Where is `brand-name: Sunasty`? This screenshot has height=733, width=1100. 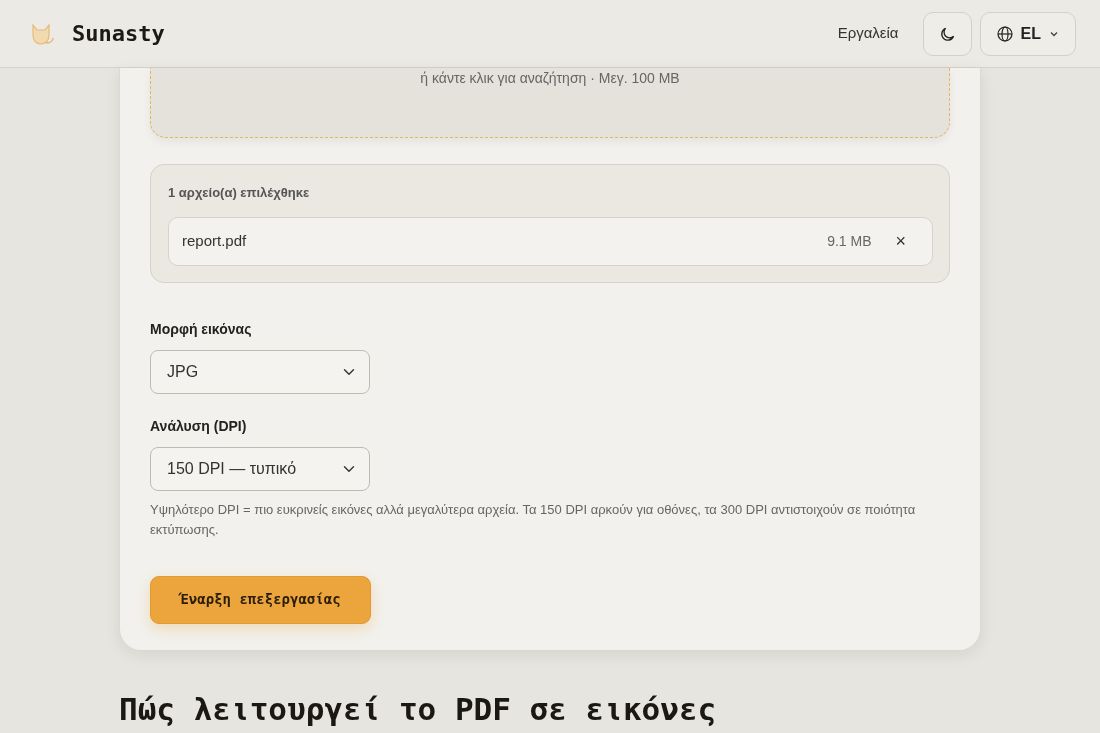
brand-name: Sunasty is located at coordinates (118, 33).